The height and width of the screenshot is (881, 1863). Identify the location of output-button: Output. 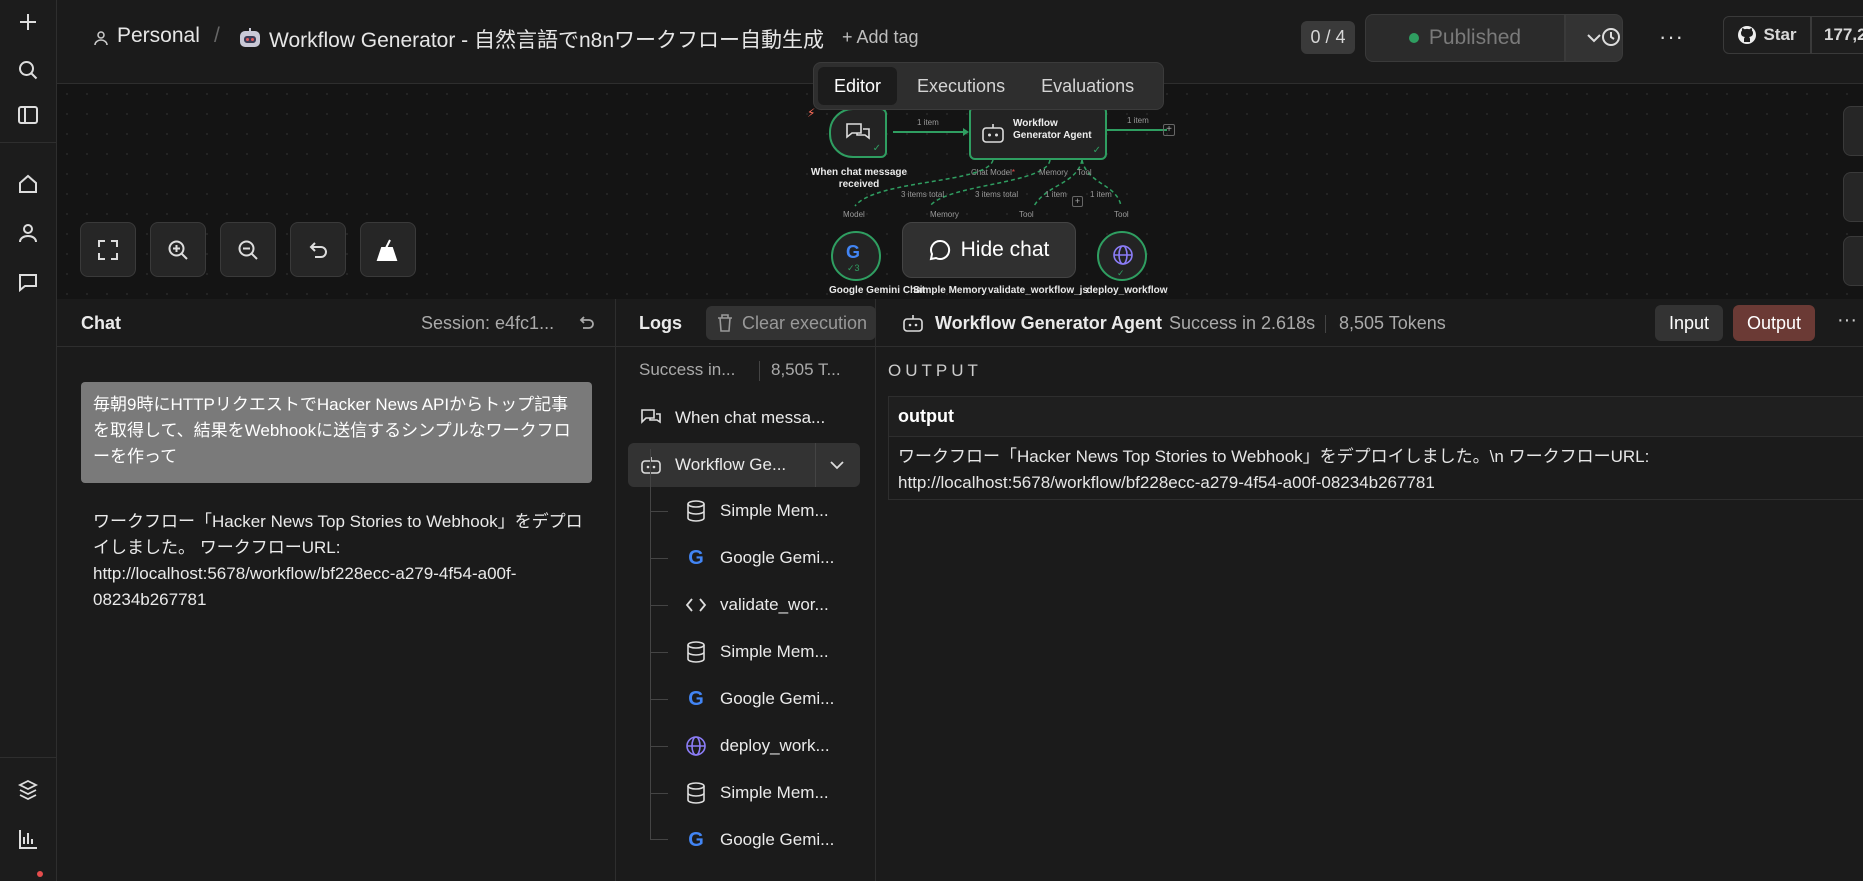
(1774, 323).